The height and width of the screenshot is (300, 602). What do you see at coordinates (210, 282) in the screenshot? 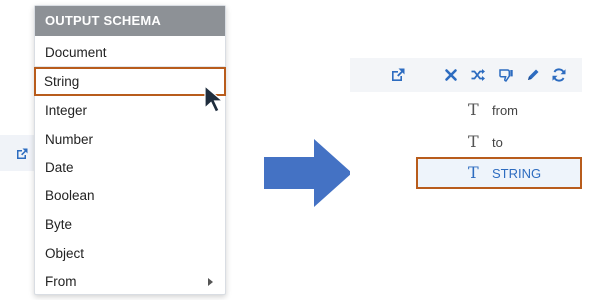
I see `chevron-right-icon` at bounding box center [210, 282].